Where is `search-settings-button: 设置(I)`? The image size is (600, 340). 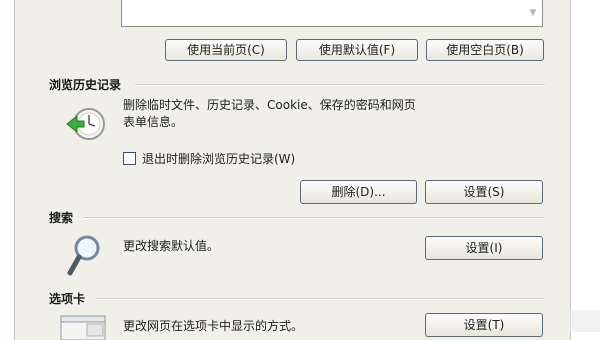
search-settings-button: 设置(I) is located at coordinates (484, 248).